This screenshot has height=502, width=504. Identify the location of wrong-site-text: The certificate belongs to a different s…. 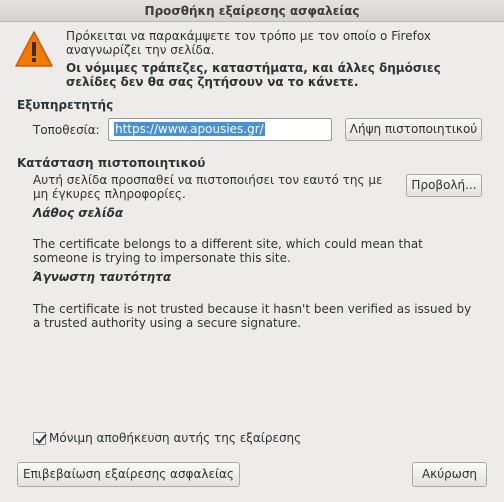
(228, 251).